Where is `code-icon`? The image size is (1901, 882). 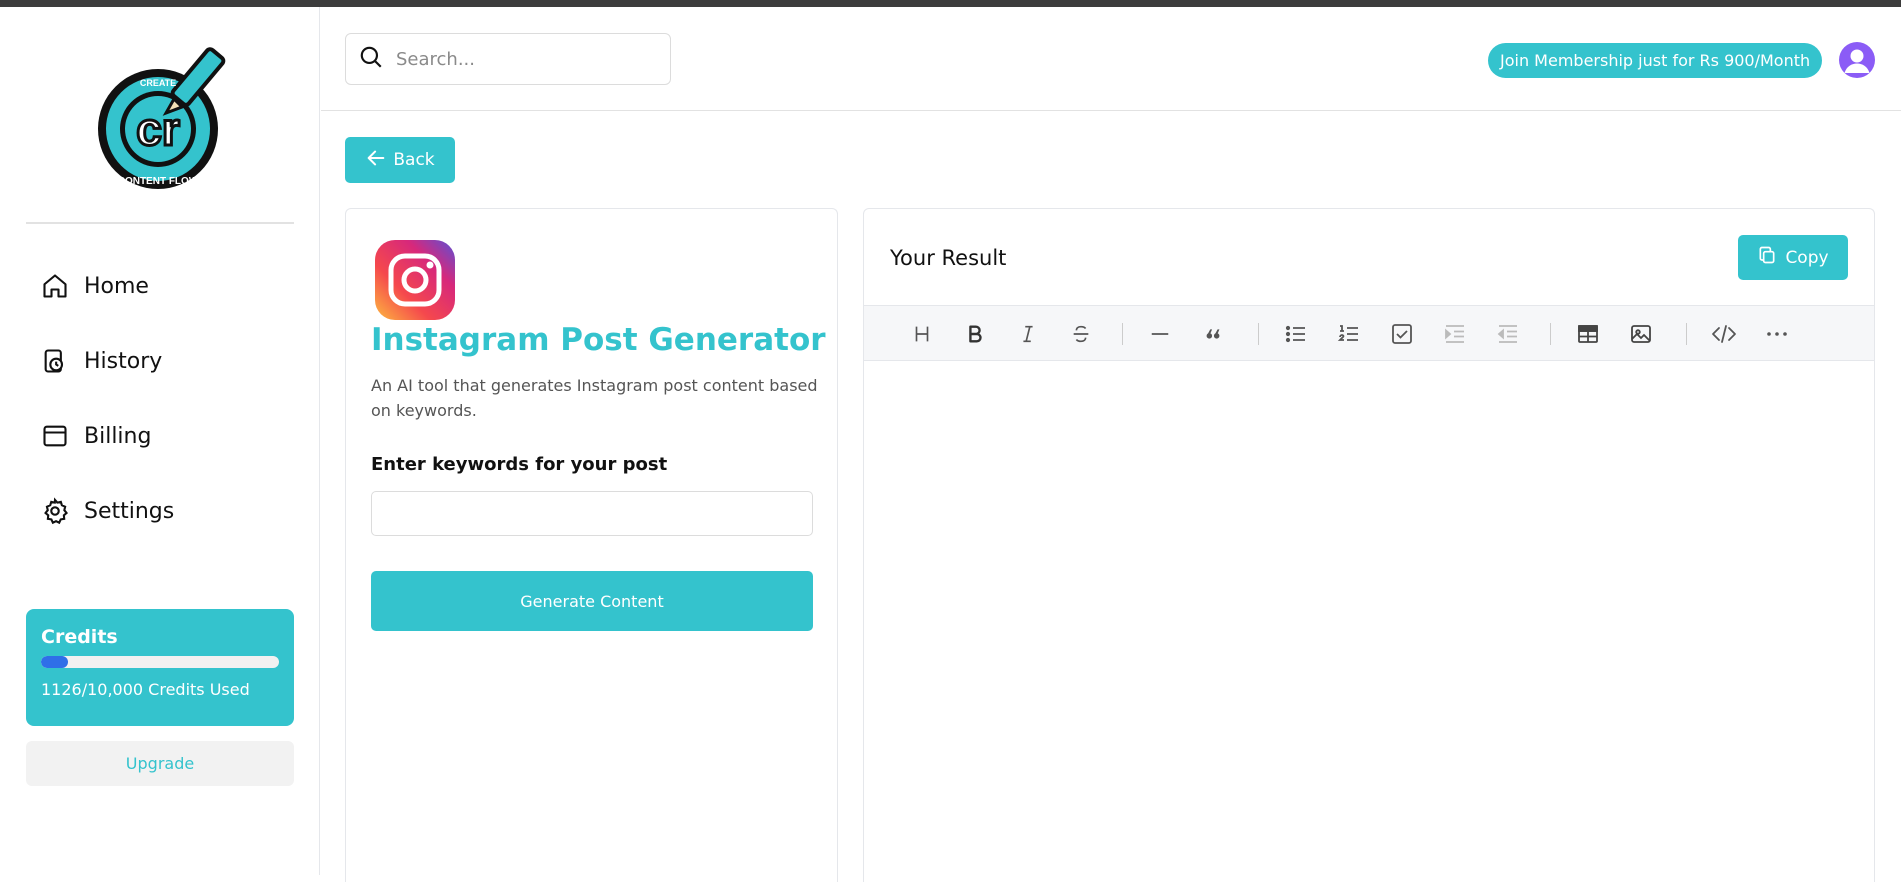
code-icon is located at coordinates (1724, 334).